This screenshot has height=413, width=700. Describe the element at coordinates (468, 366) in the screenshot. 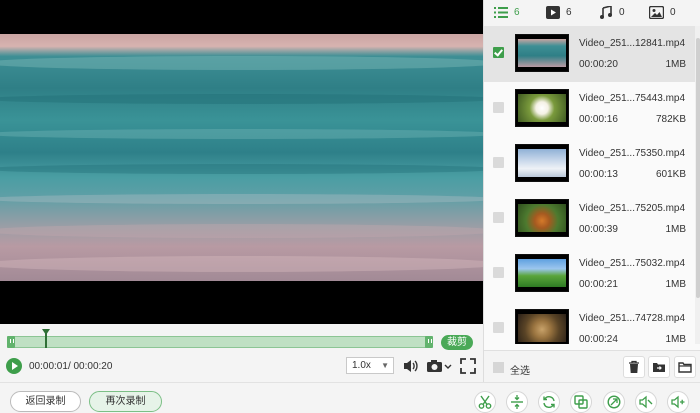

I see `fullscreen-icon` at that location.